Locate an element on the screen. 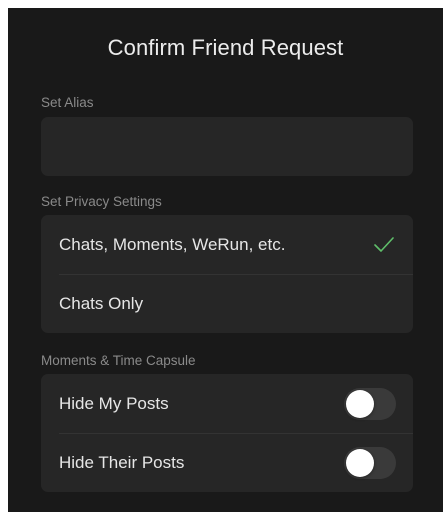 This screenshot has width=443, height=512. set-alias-label: Set Alias is located at coordinates (67, 102).